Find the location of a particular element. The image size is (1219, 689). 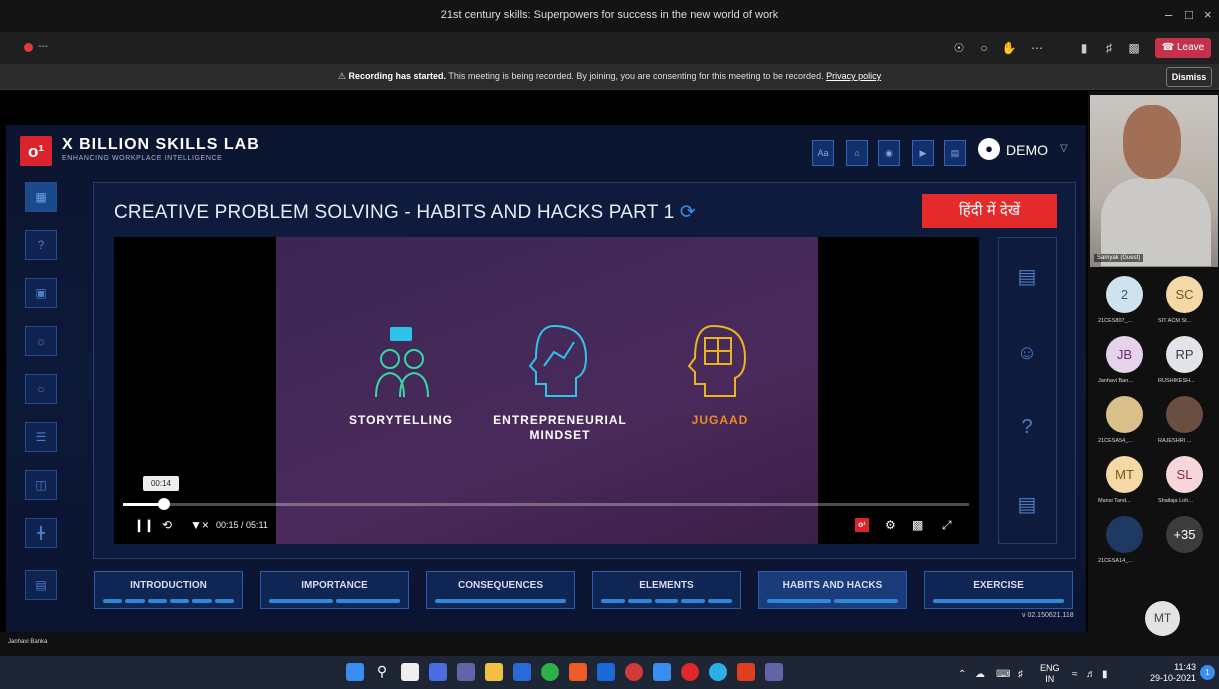

mic-muted-icon: ♯ is located at coordinates (1109, 48).